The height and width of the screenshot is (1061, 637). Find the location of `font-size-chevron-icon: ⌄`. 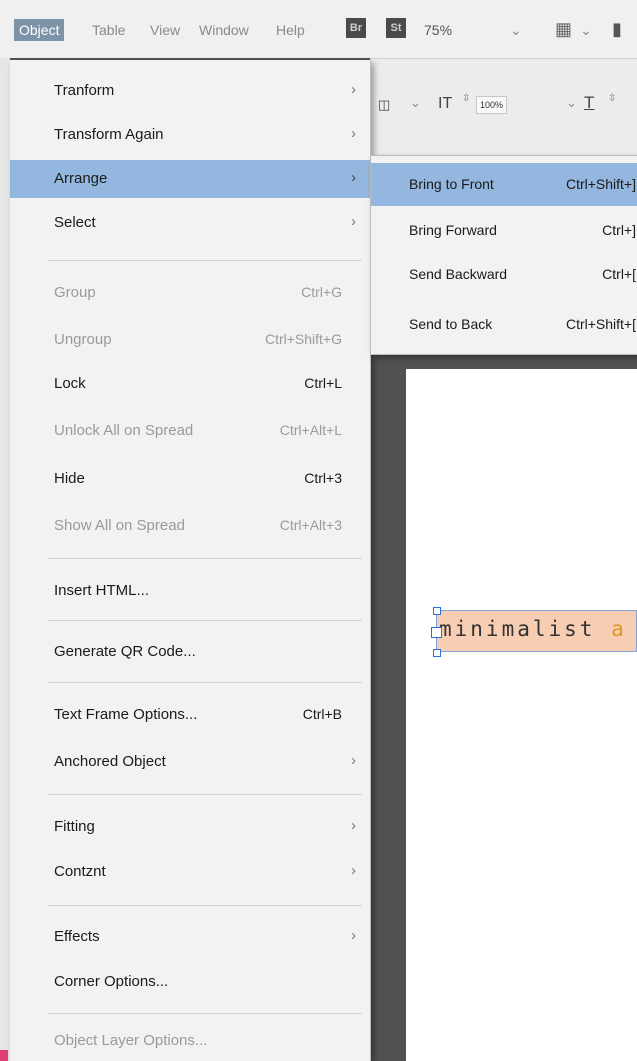

font-size-chevron-icon: ⌄ is located at coordinates (415, 103).